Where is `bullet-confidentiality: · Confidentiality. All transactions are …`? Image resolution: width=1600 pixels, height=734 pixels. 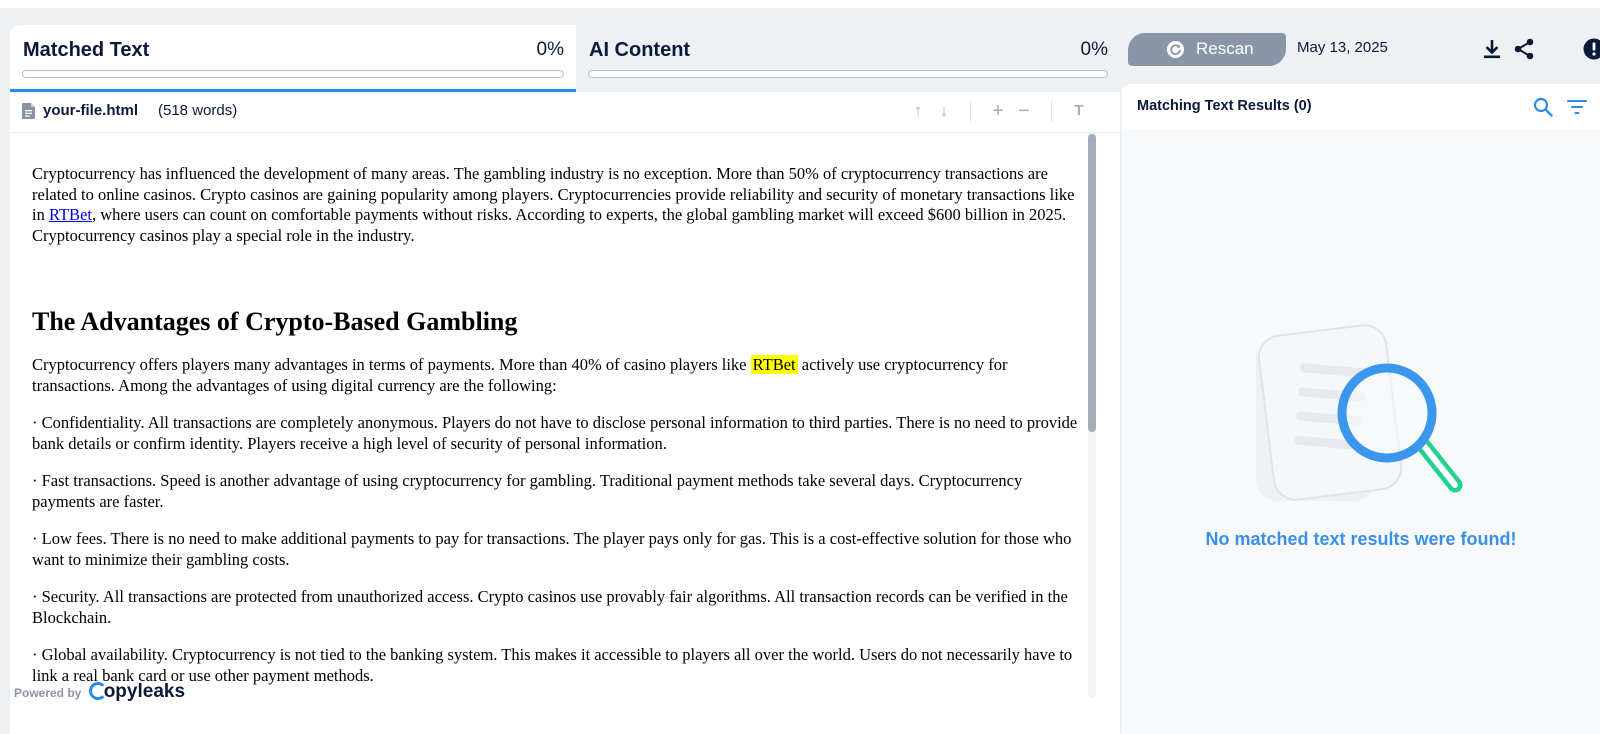 bullet-confidentiality: · Confidentiality. All transactions are … is located at coordinates (555, 433).